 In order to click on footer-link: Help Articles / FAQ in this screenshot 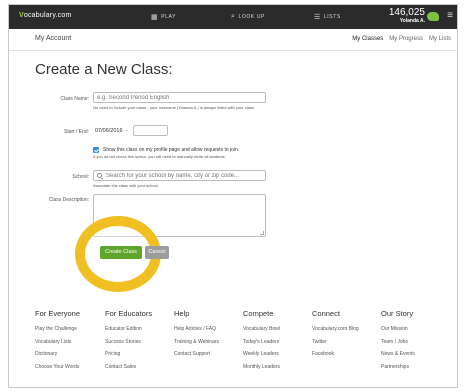, I will do `click(209, 329)`.